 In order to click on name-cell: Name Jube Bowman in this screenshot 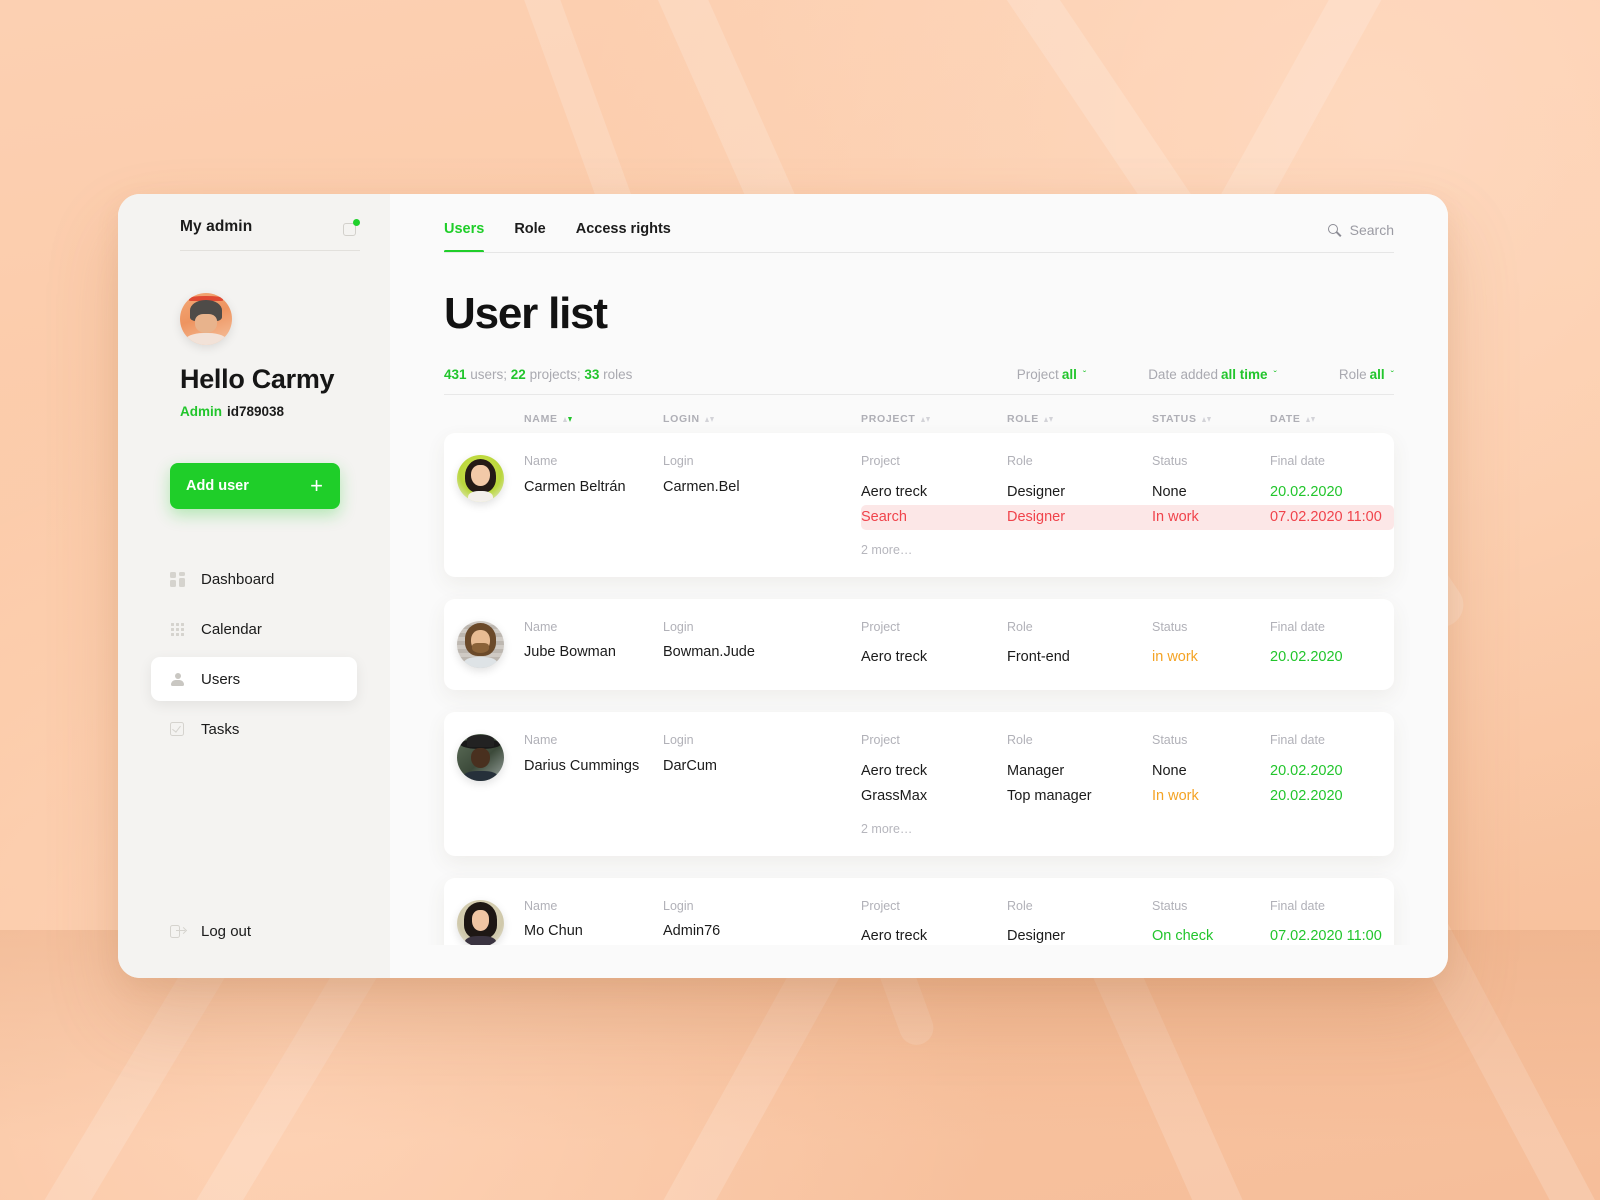, I will do `click(593, 645)`.